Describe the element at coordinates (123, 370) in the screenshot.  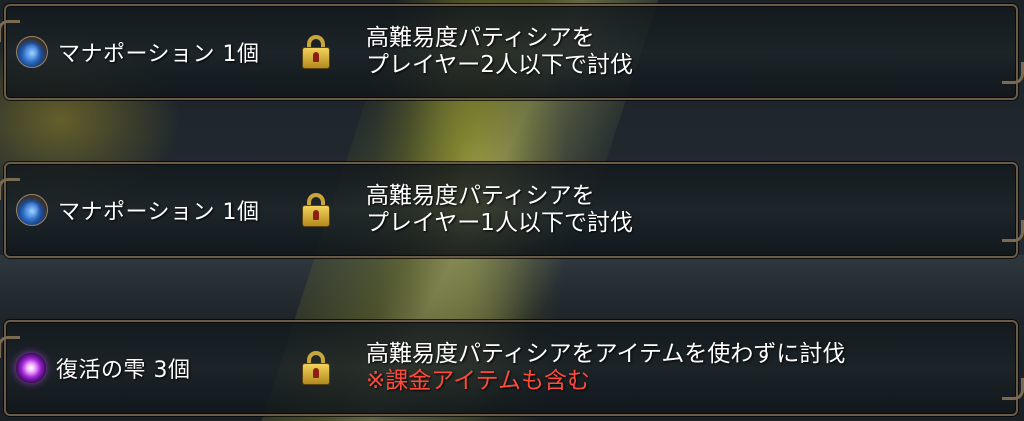
I see `reward-label: 復活の雫 3個` at that location.